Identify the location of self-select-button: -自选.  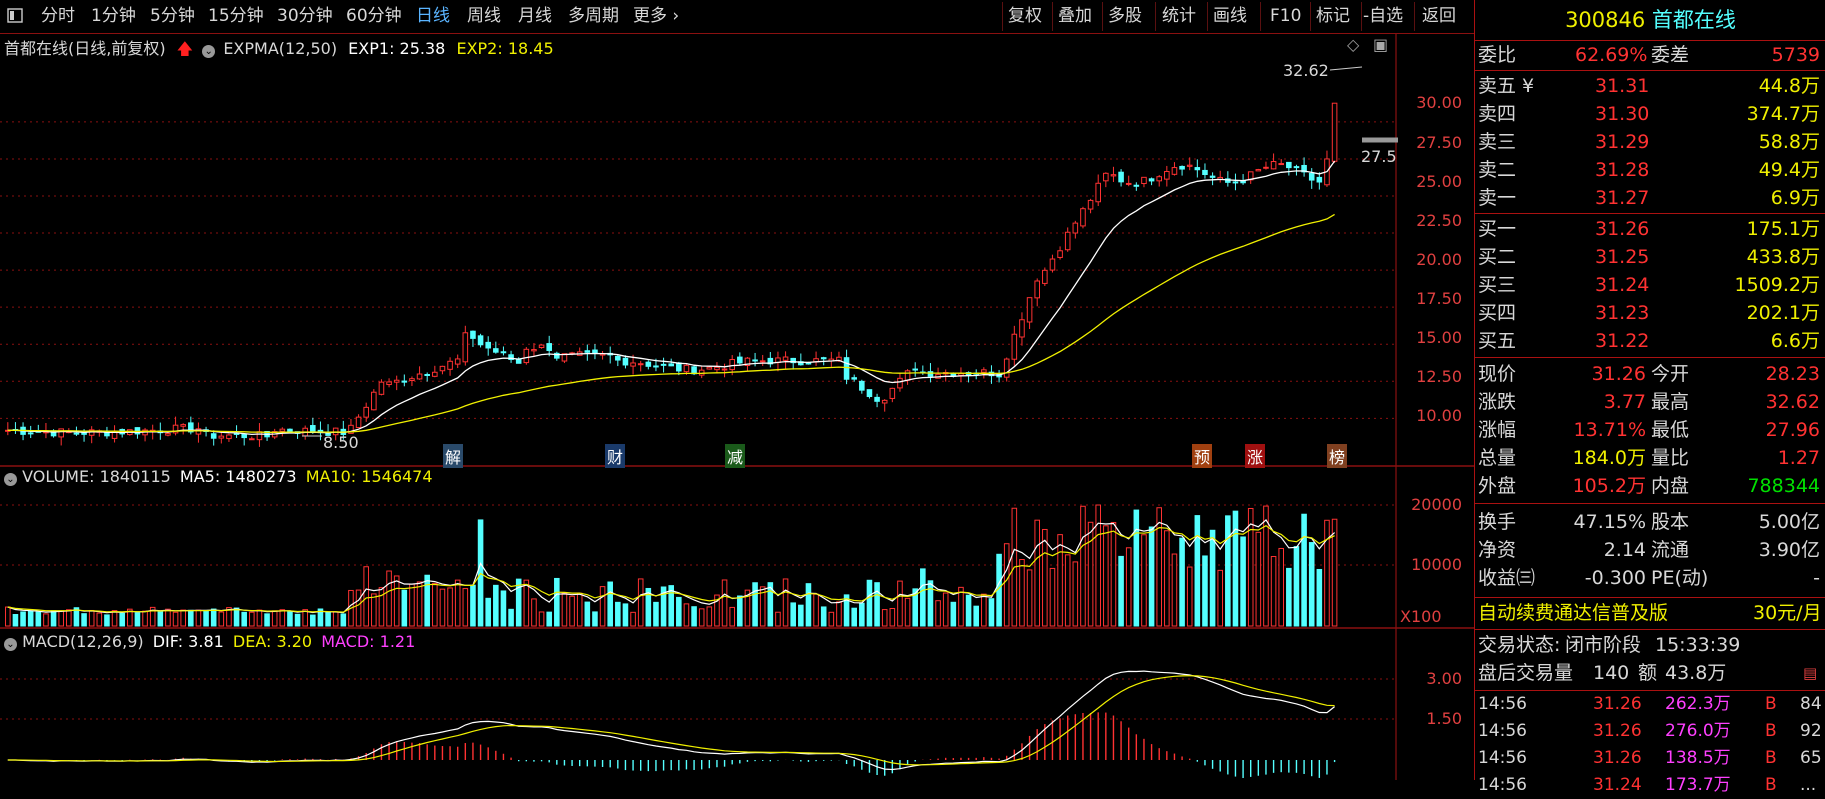
(1383, 16).